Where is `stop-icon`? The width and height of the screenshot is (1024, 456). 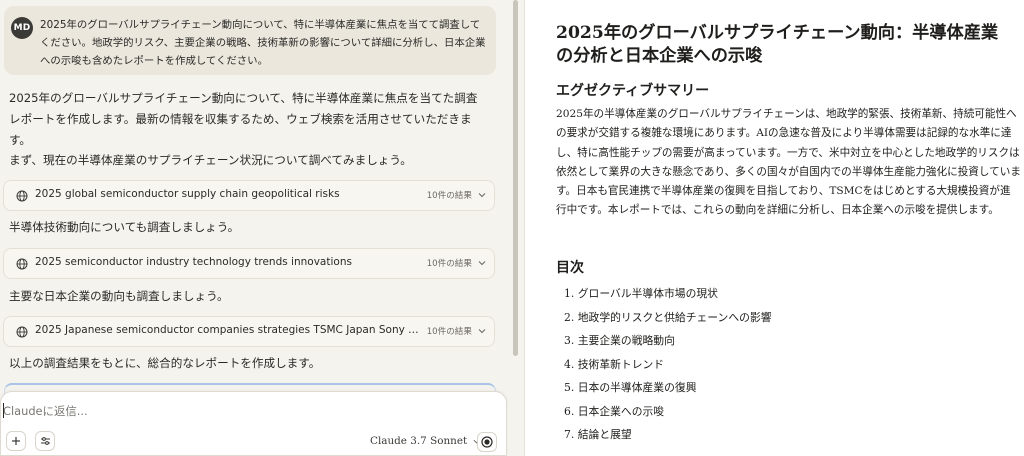
stop-icon is located at coordinates (487, 442).